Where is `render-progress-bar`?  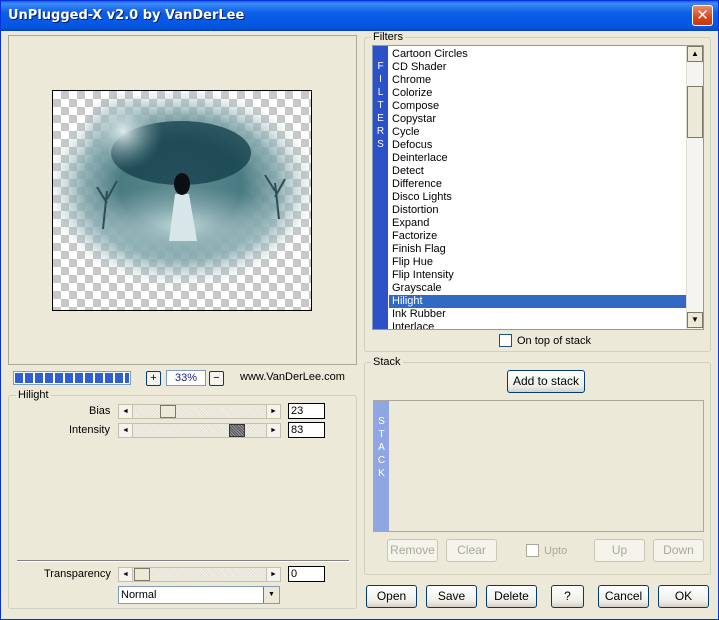
render-progress-bar is located at coordinates (72, 378).